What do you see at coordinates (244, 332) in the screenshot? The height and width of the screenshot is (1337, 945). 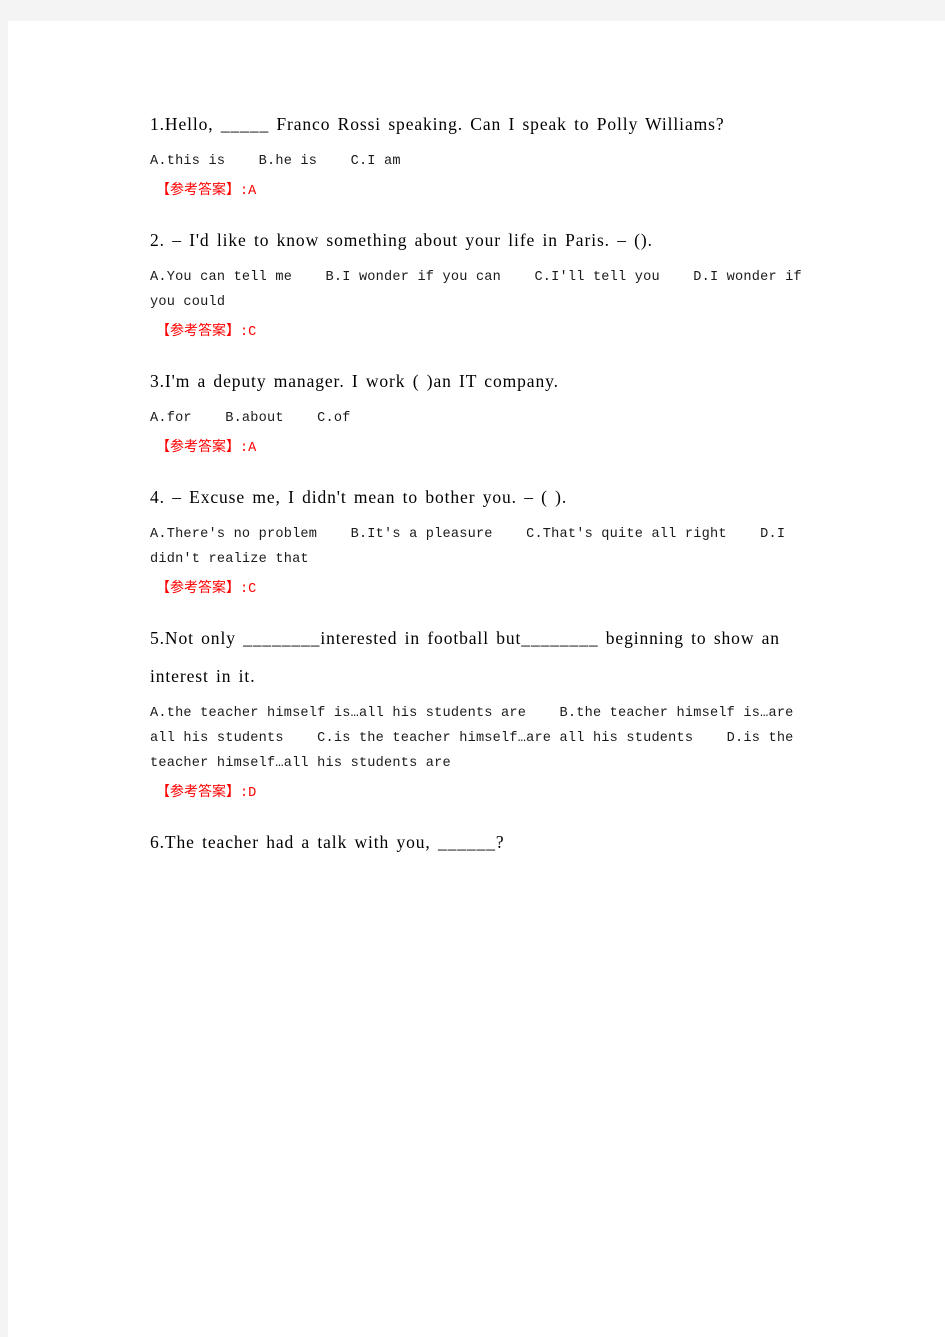 I see `answer-sep-2: :` at bounding box center [244, 332].